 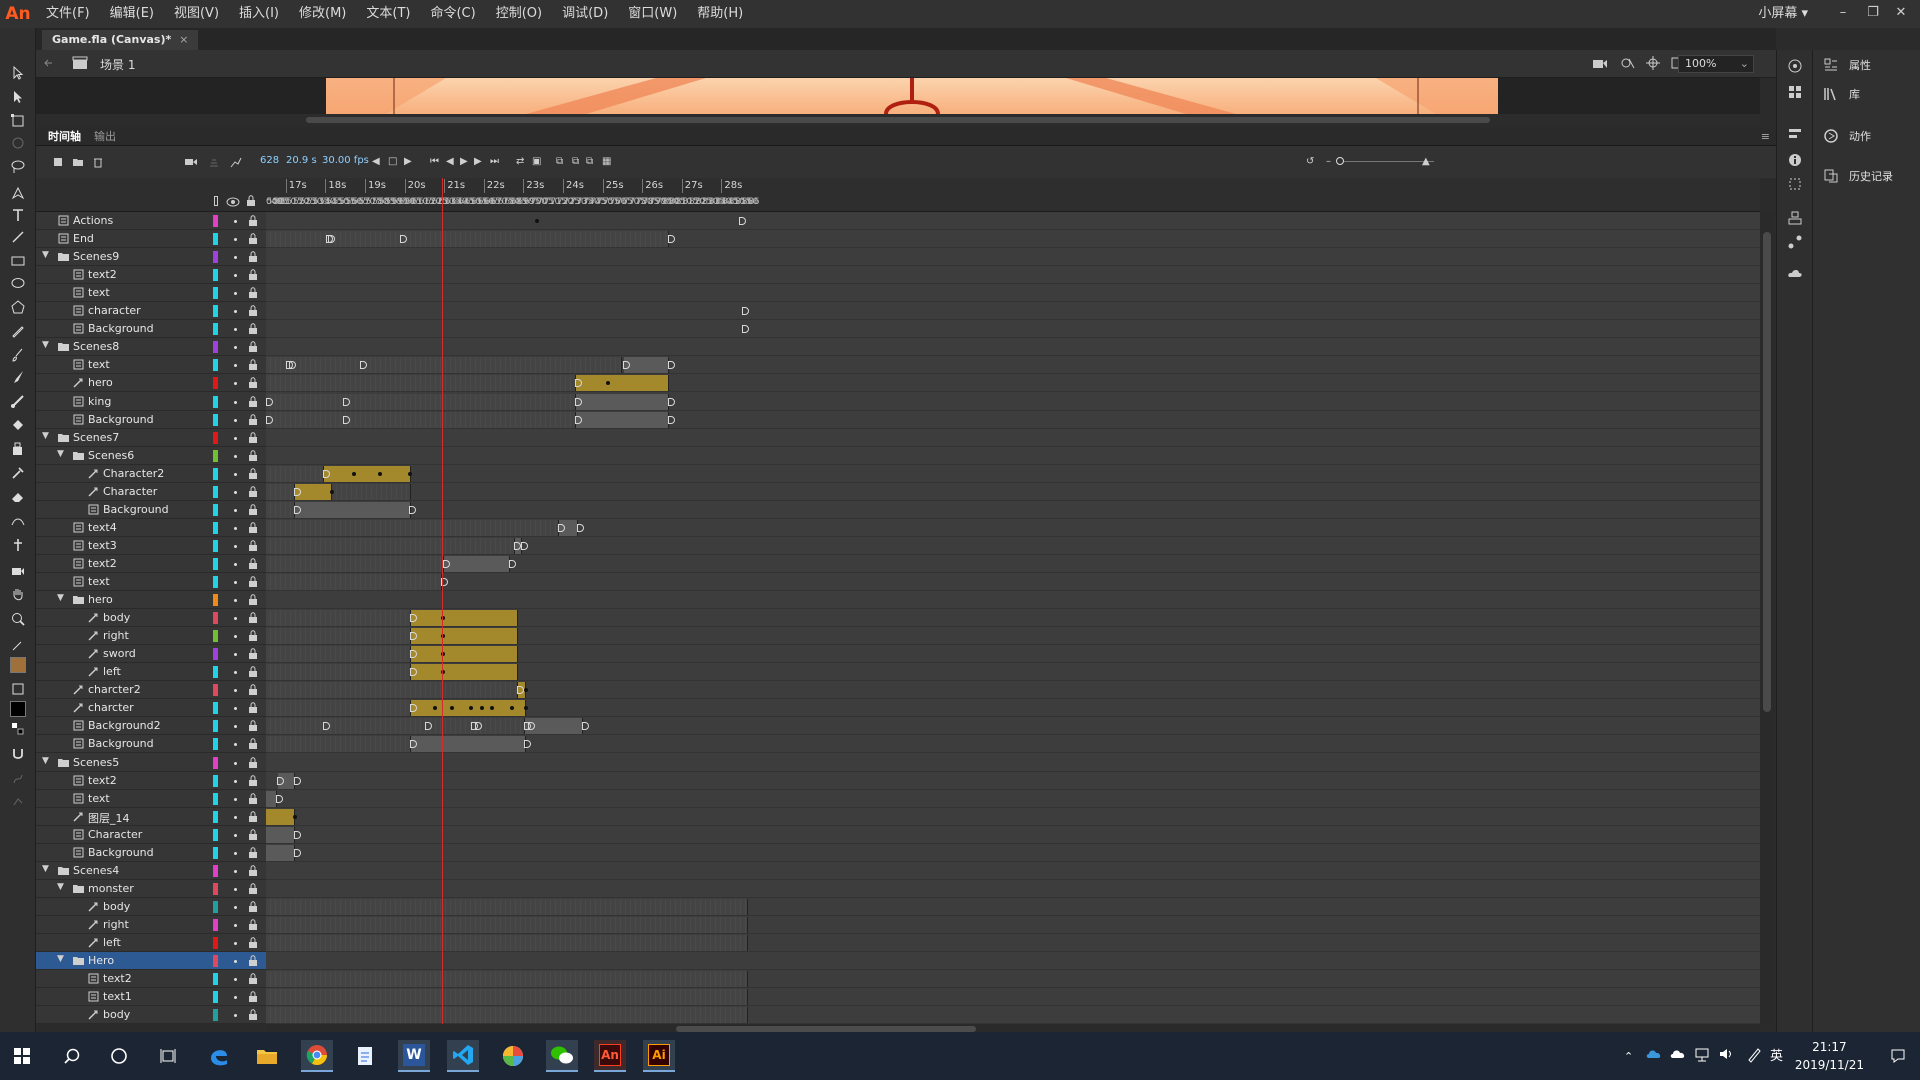 What do you see at coordinates (151, 347) in the screenshot?
I see `layer-row: ▼ Scenes8` at bounding box center [151, 347].